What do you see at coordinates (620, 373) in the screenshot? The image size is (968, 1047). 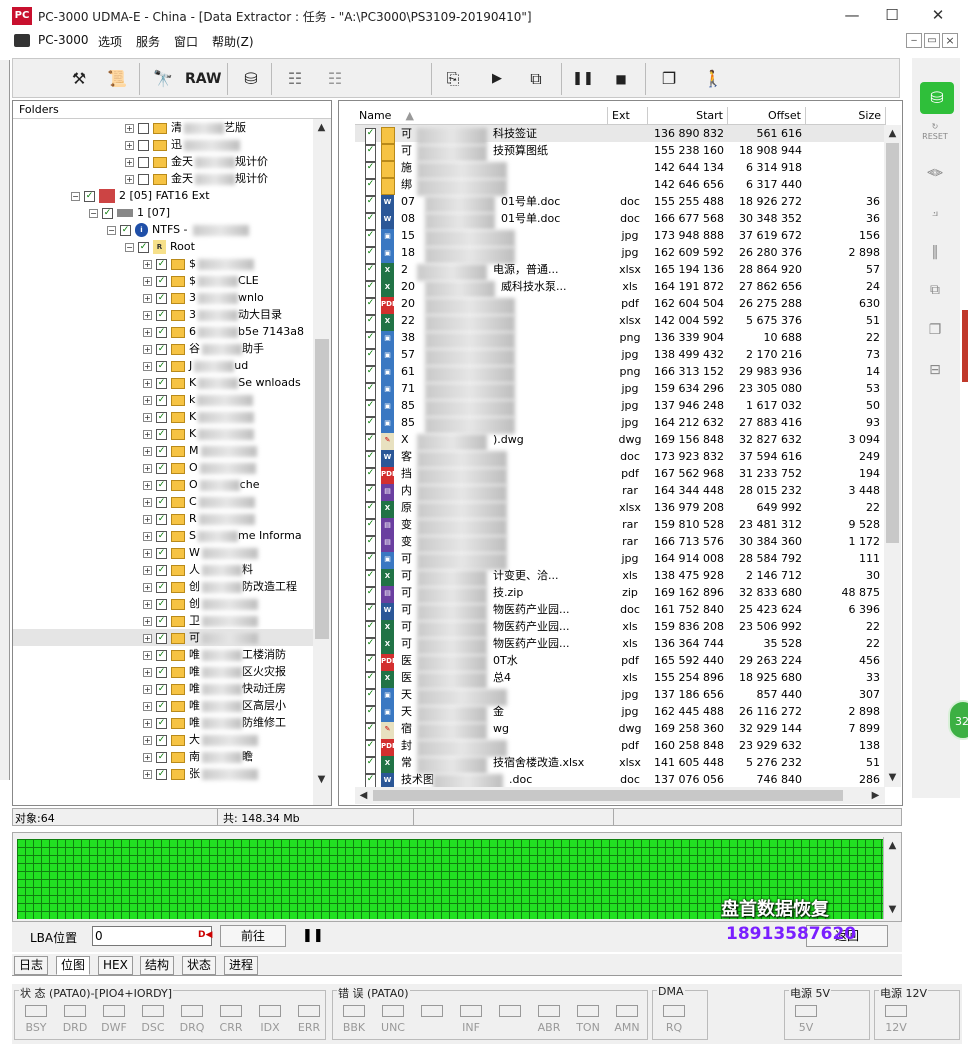 I see `file-row: ✓ ▣ 61 png 166 313 152 29 983 936 14` at bounding box center [620, 373].